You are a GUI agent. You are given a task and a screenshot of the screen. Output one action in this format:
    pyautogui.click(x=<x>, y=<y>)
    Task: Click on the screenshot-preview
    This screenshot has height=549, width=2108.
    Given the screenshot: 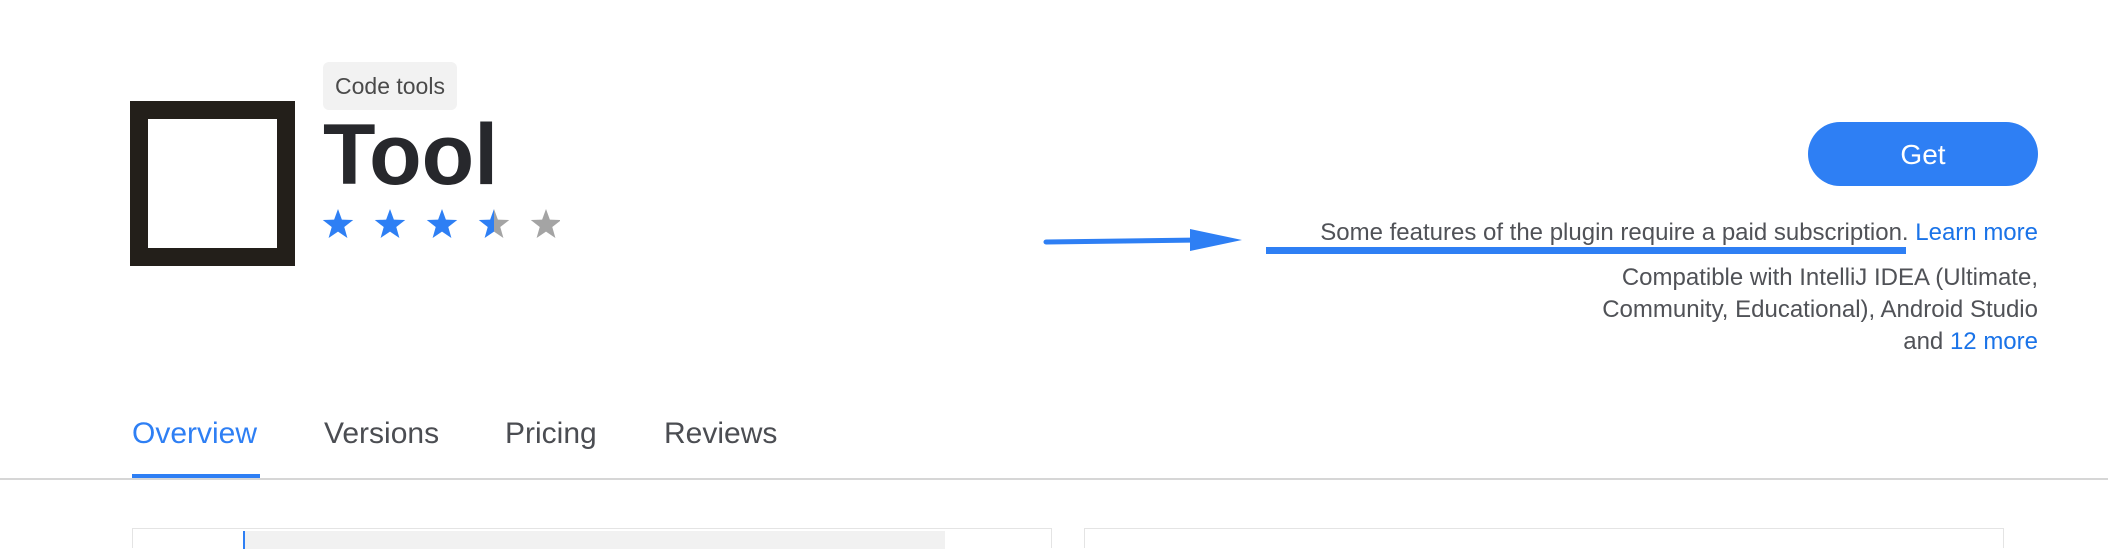 What is the action you would take?
    pyautogui.click(x=594, y=540)
    